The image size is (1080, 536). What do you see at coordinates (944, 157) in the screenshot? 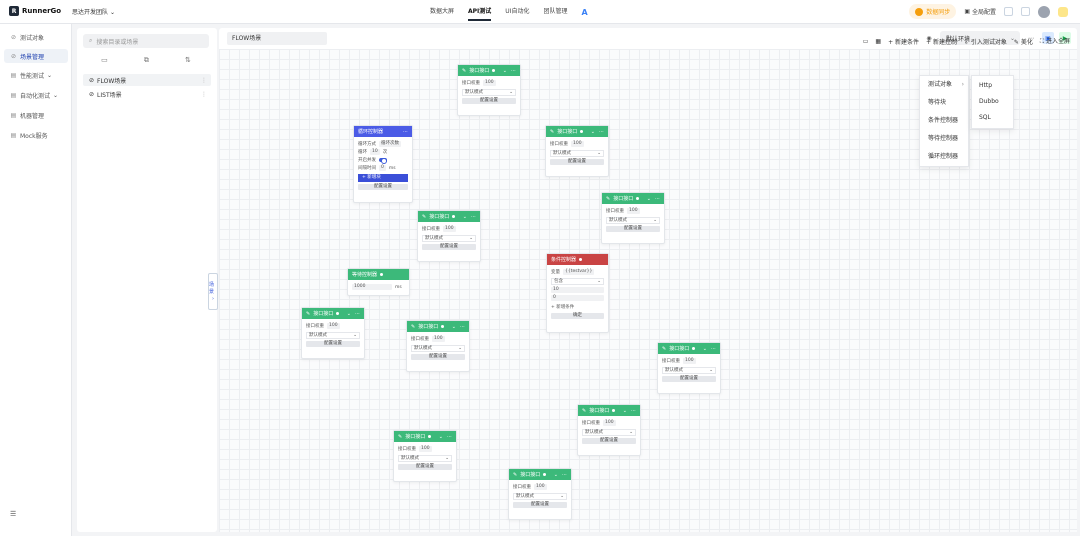
I see `menu-item-loop: 循环控制器` at bounding box center [944, 157].